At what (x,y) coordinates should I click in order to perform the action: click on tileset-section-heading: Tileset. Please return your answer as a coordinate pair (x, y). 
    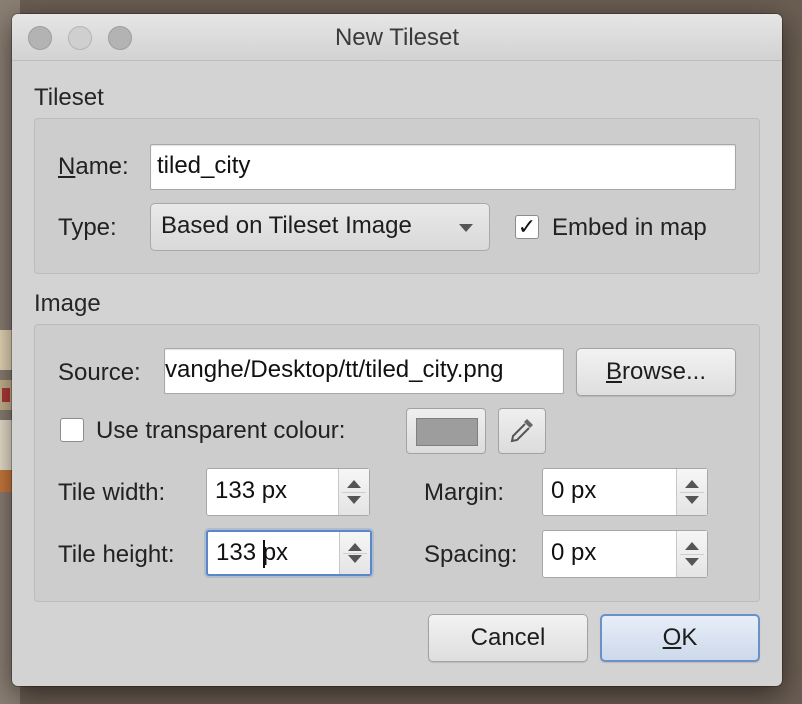
    Looking at the image, I should click on (69, 97).